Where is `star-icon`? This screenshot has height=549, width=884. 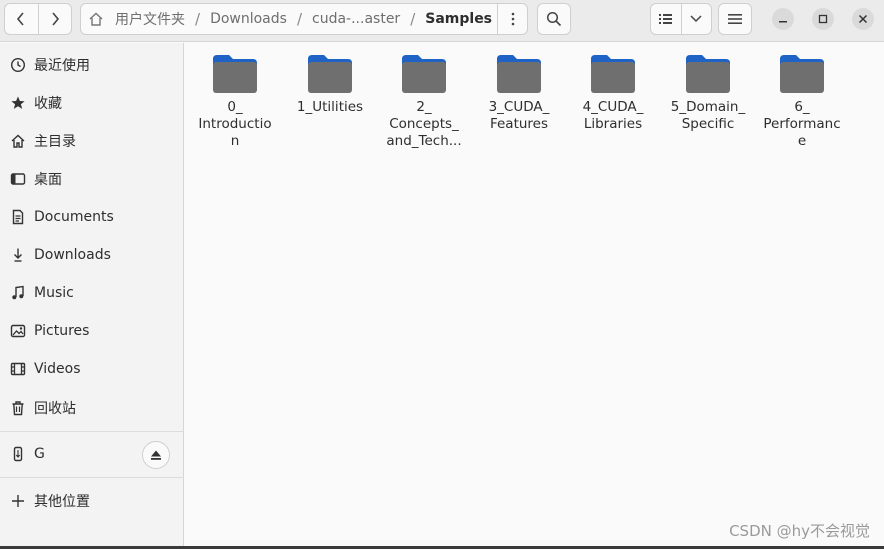 star-icon is located at coordinates (18, 103).